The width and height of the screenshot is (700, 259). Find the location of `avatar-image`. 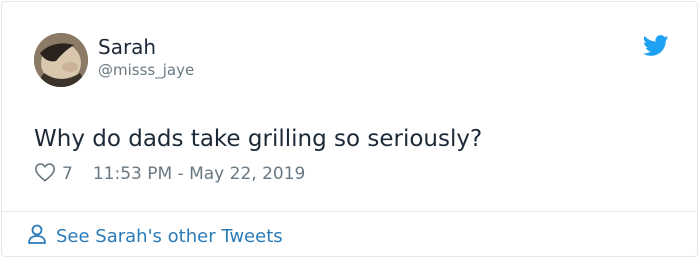

avatar-image is located at coordinates (61, 60).